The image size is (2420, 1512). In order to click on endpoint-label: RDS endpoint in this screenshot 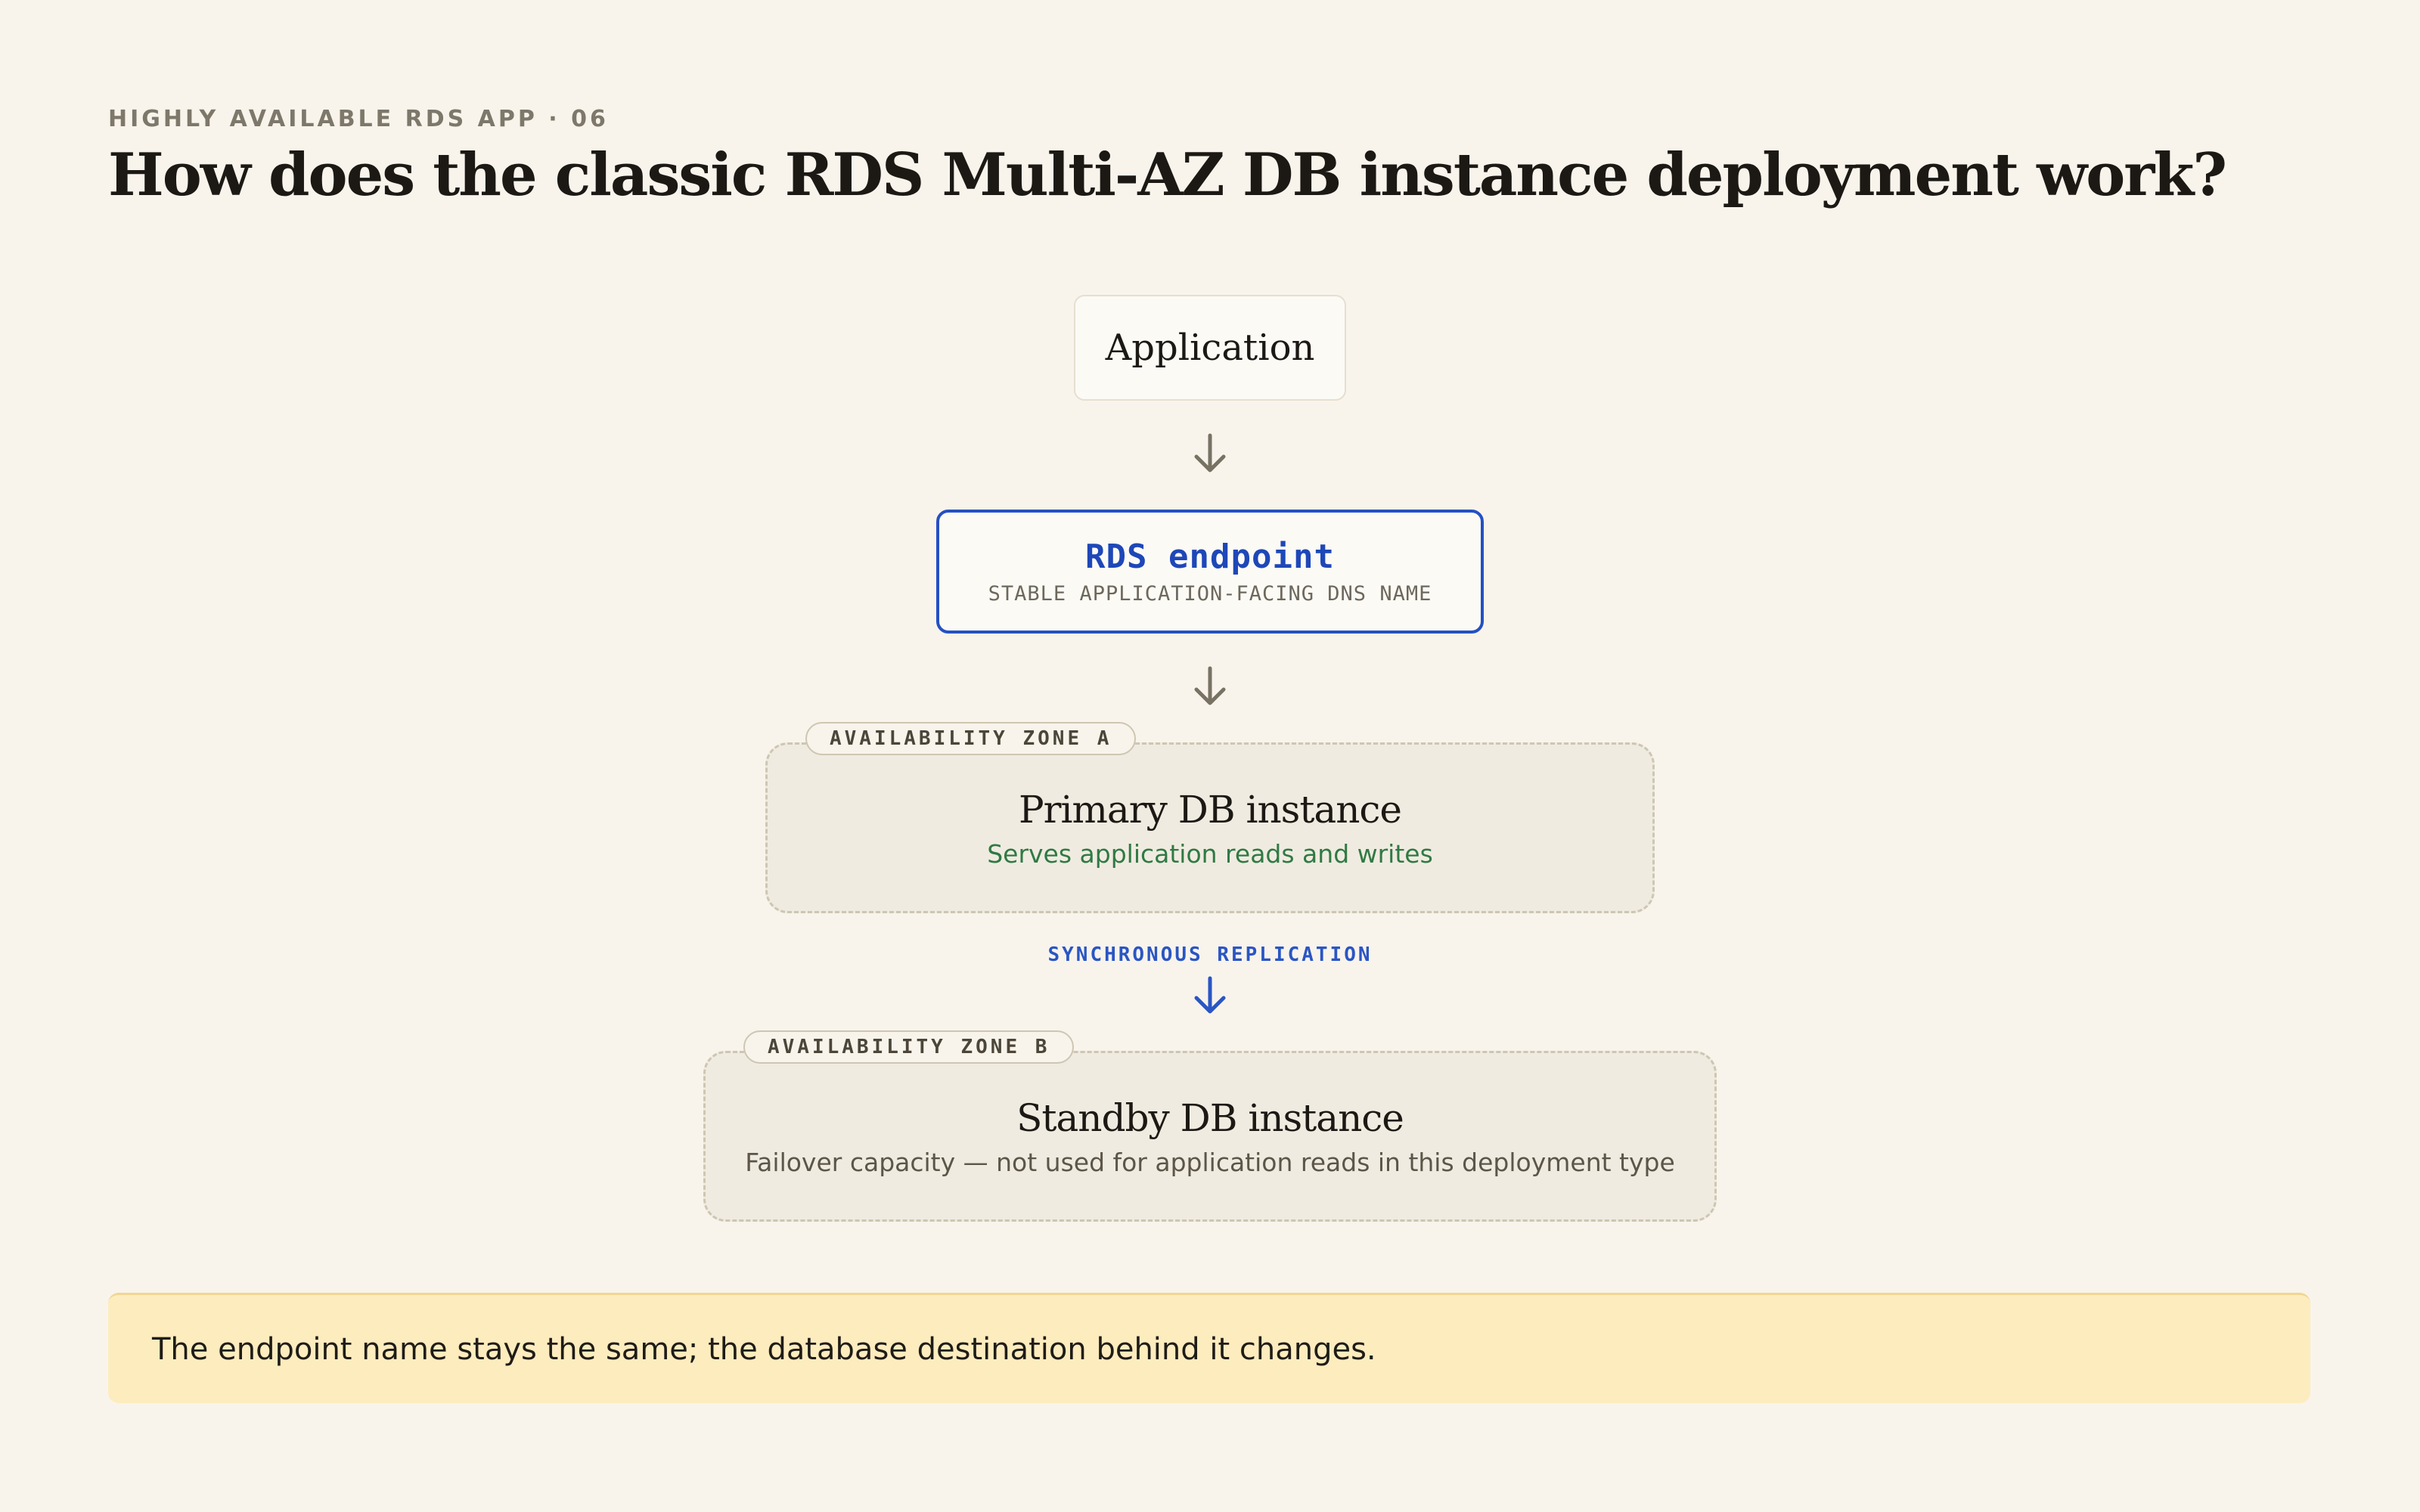, I will do `click(1210, 557)`.